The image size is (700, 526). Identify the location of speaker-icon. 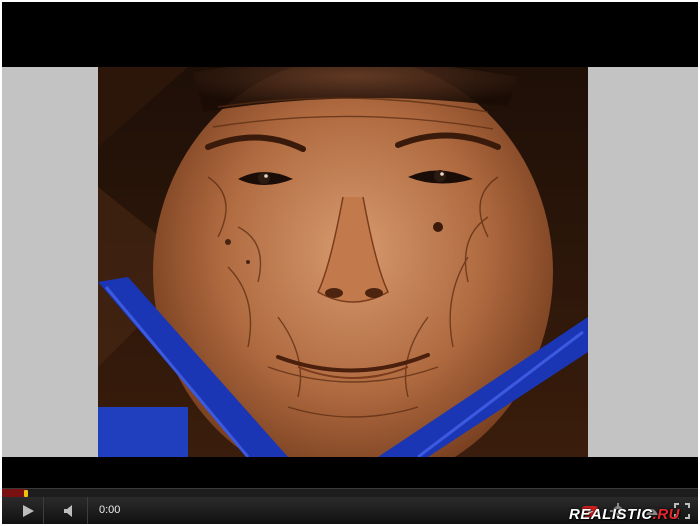
(67, 510).